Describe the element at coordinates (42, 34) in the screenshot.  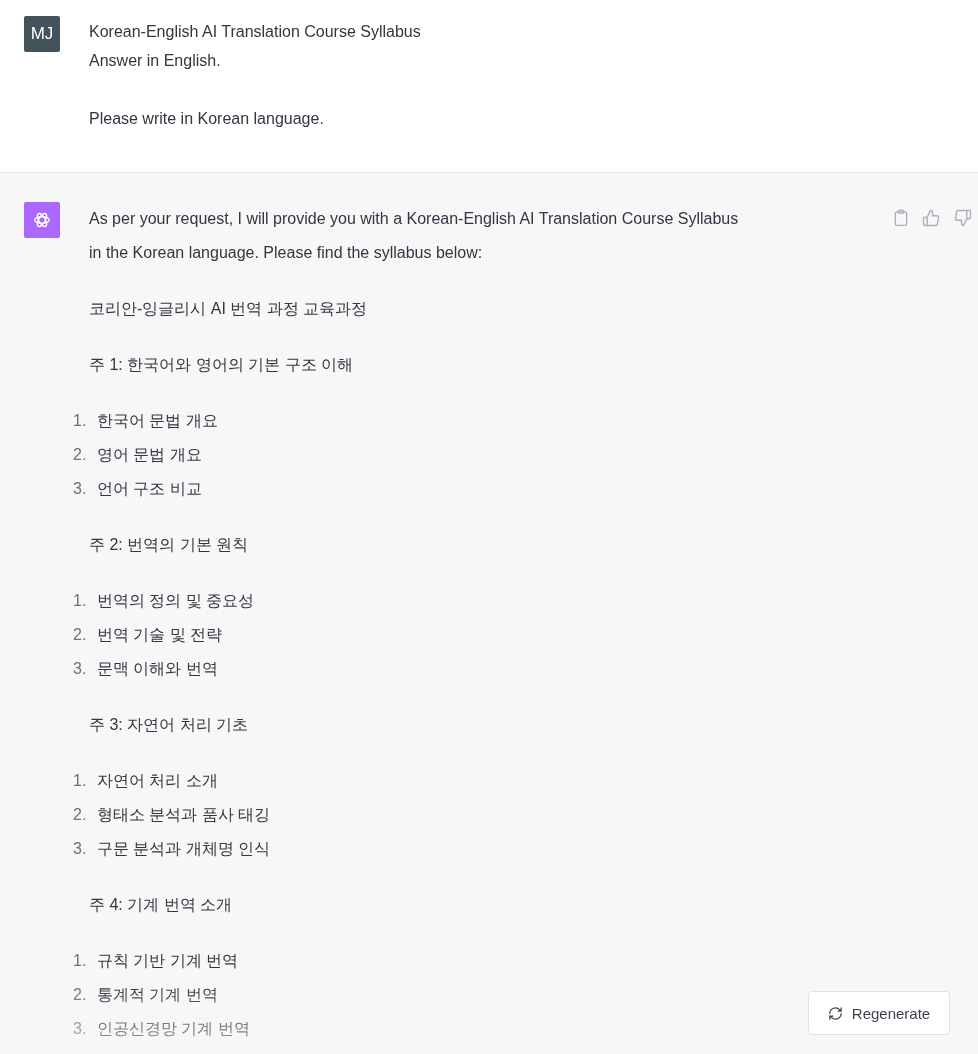
I see `user-avatar: MJ` at that location.